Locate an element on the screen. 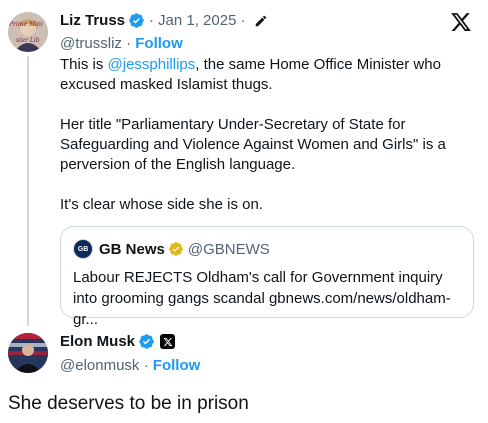 The height and width of the screenshot is (423, 488). author-subline: @trussliz · Follow is located at coordinates (121, 43).